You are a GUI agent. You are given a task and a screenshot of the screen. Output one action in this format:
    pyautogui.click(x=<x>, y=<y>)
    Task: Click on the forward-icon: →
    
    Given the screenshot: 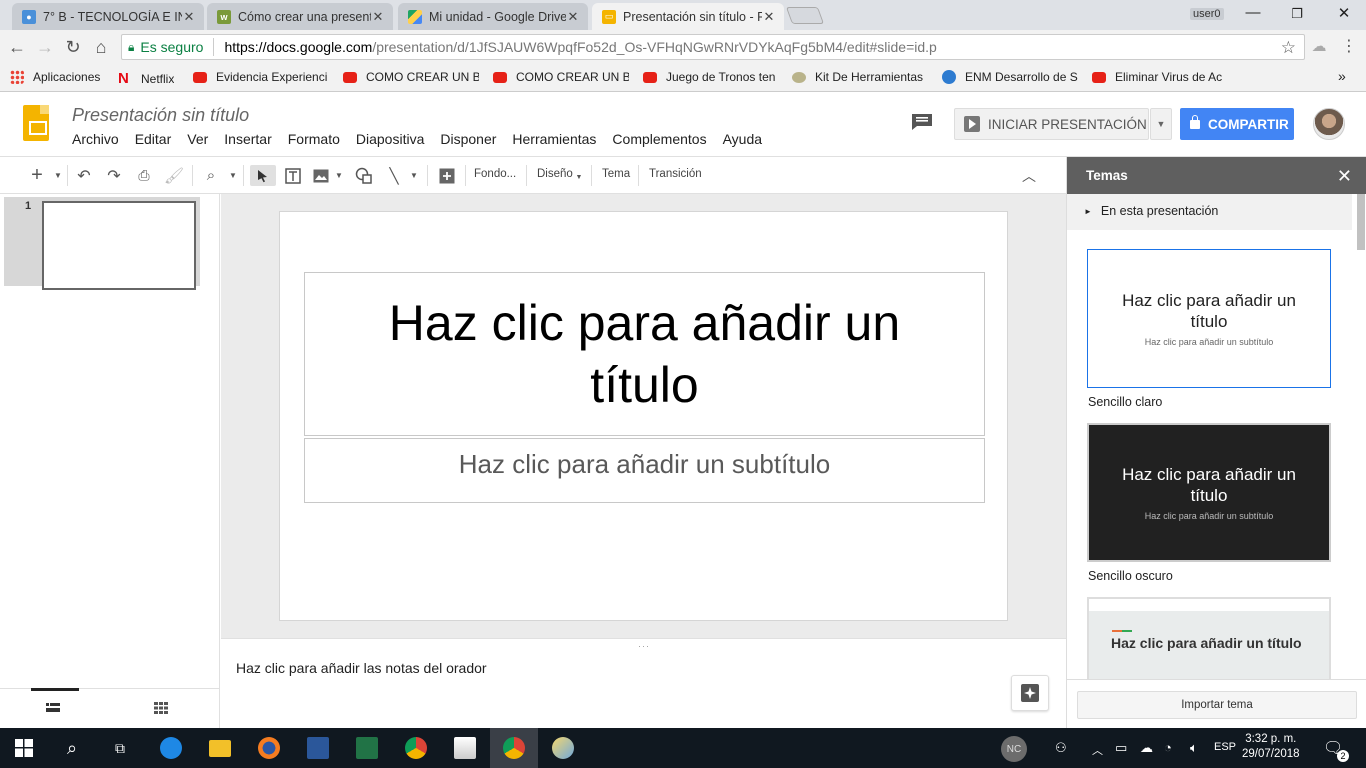 What is the action you would take?
    pyautogui.click(x=45, y=47)
    